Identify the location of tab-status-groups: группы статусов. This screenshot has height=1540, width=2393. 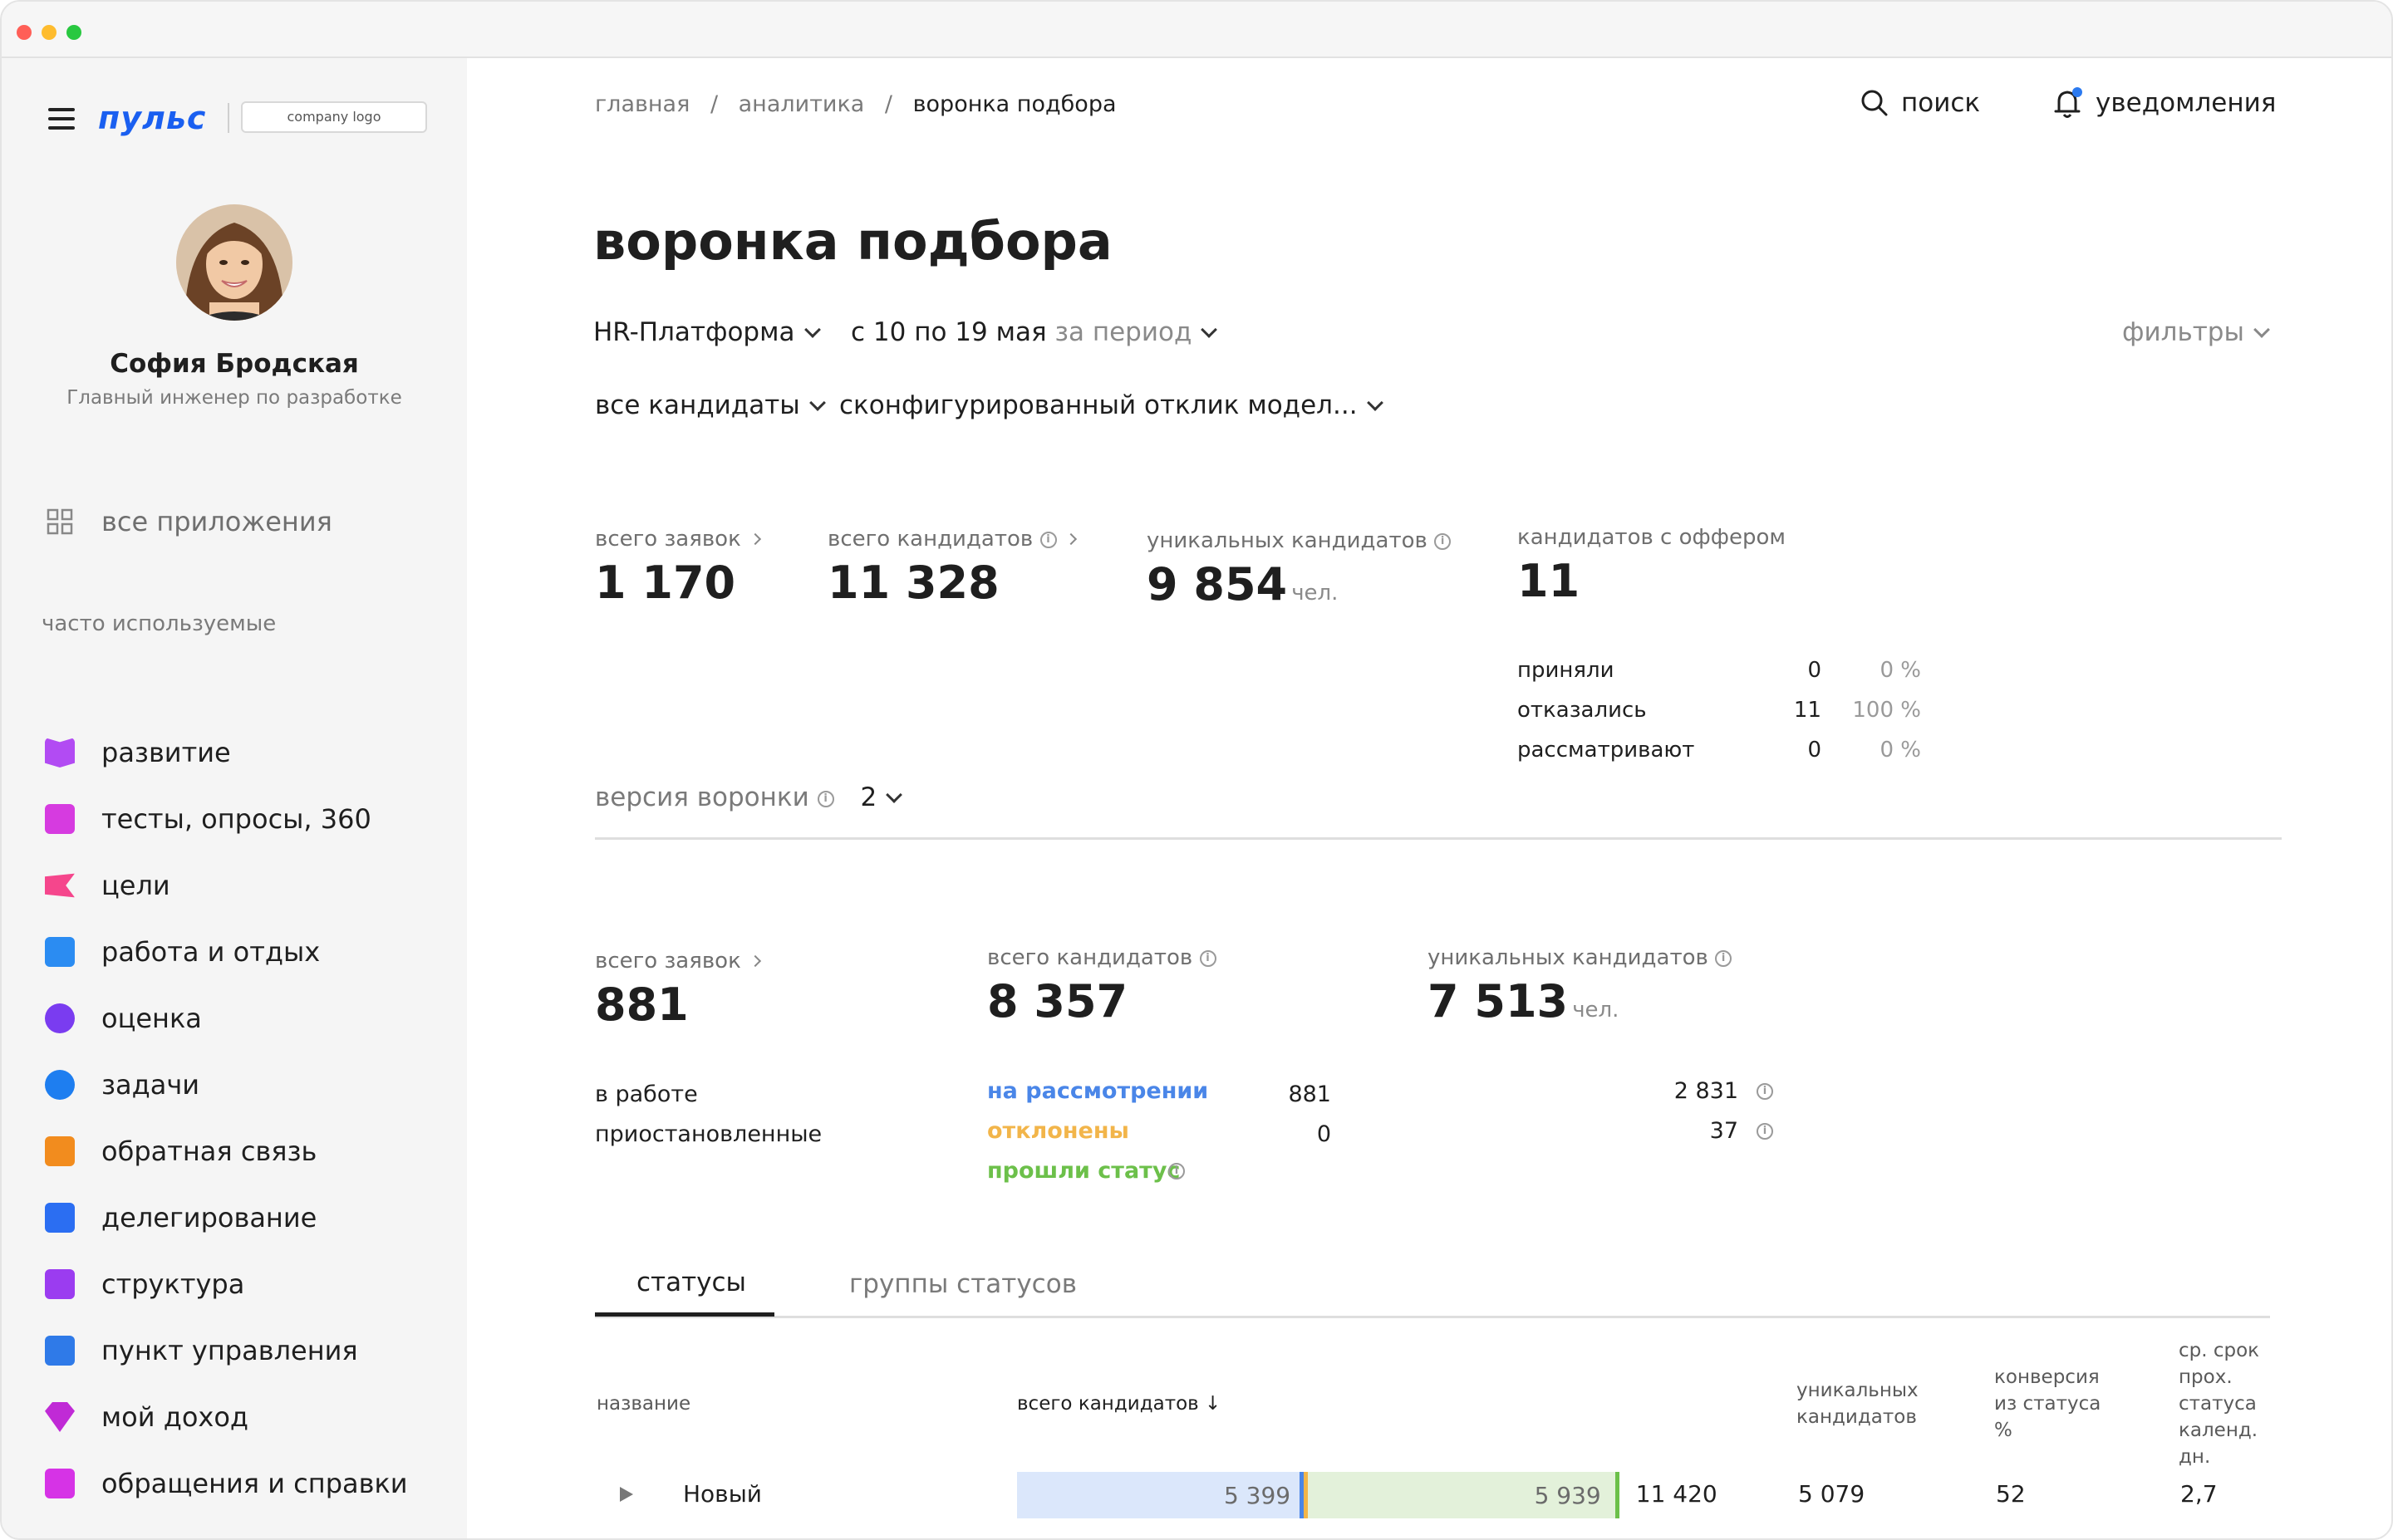
(963, 1284).